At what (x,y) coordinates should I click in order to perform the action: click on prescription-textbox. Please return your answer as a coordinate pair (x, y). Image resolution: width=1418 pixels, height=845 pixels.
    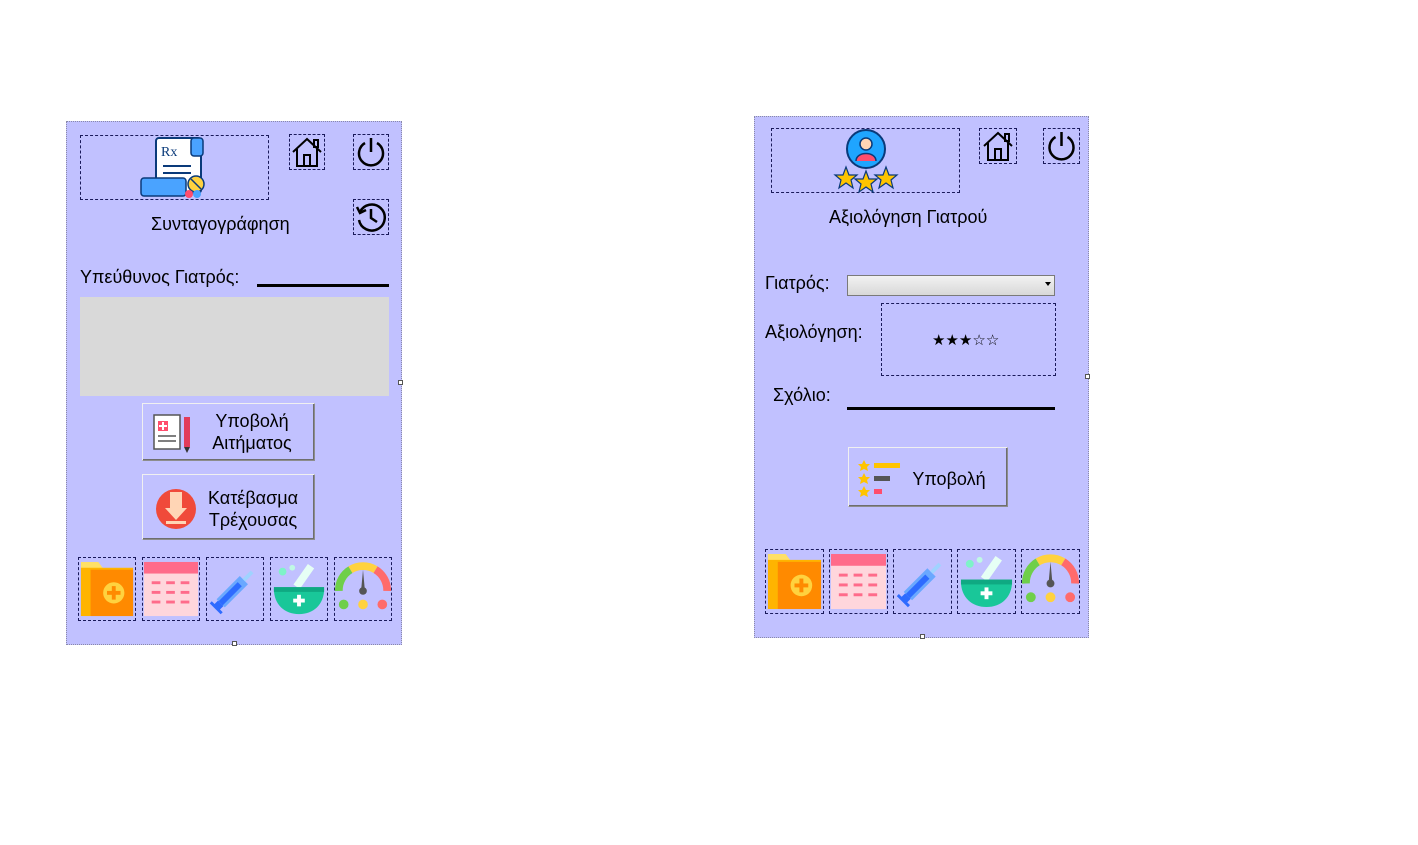
    Looking at the image, I should click on (234, 346).